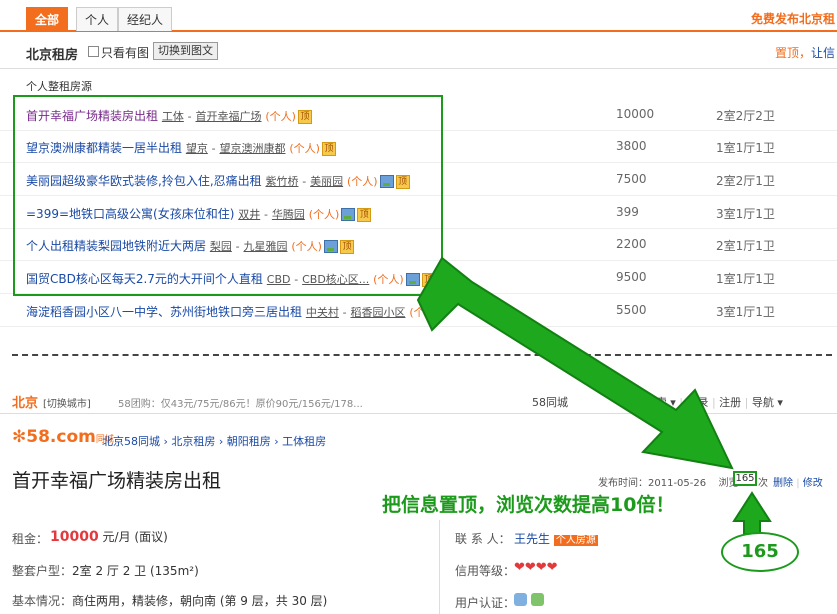  Describe the element at coordinates (752, 513) in the screenshot. I see `small-up-arrow-icon` at that location.